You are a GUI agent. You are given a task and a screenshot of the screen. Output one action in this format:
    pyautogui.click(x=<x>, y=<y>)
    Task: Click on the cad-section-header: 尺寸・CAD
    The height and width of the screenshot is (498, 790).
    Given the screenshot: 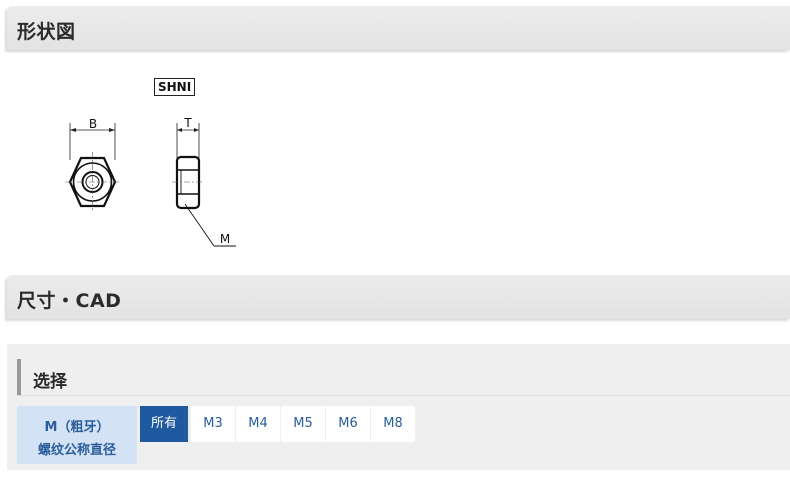 What is the action you would take?
    pyautogui.click(x=398, y=297)
    